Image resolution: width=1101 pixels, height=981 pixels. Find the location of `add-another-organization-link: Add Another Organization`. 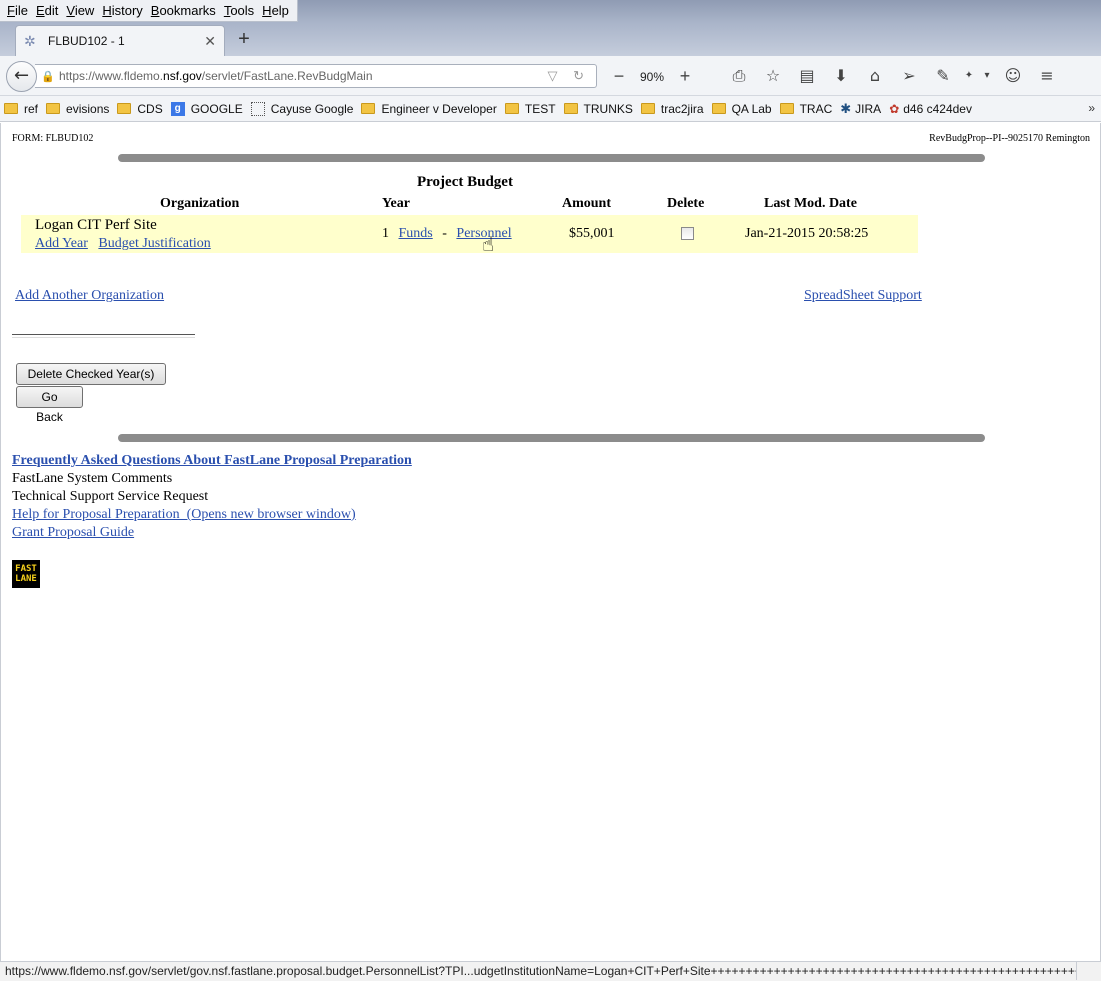

add-another-organization-link: Add Another Organization is located at coordinates (89, 296).